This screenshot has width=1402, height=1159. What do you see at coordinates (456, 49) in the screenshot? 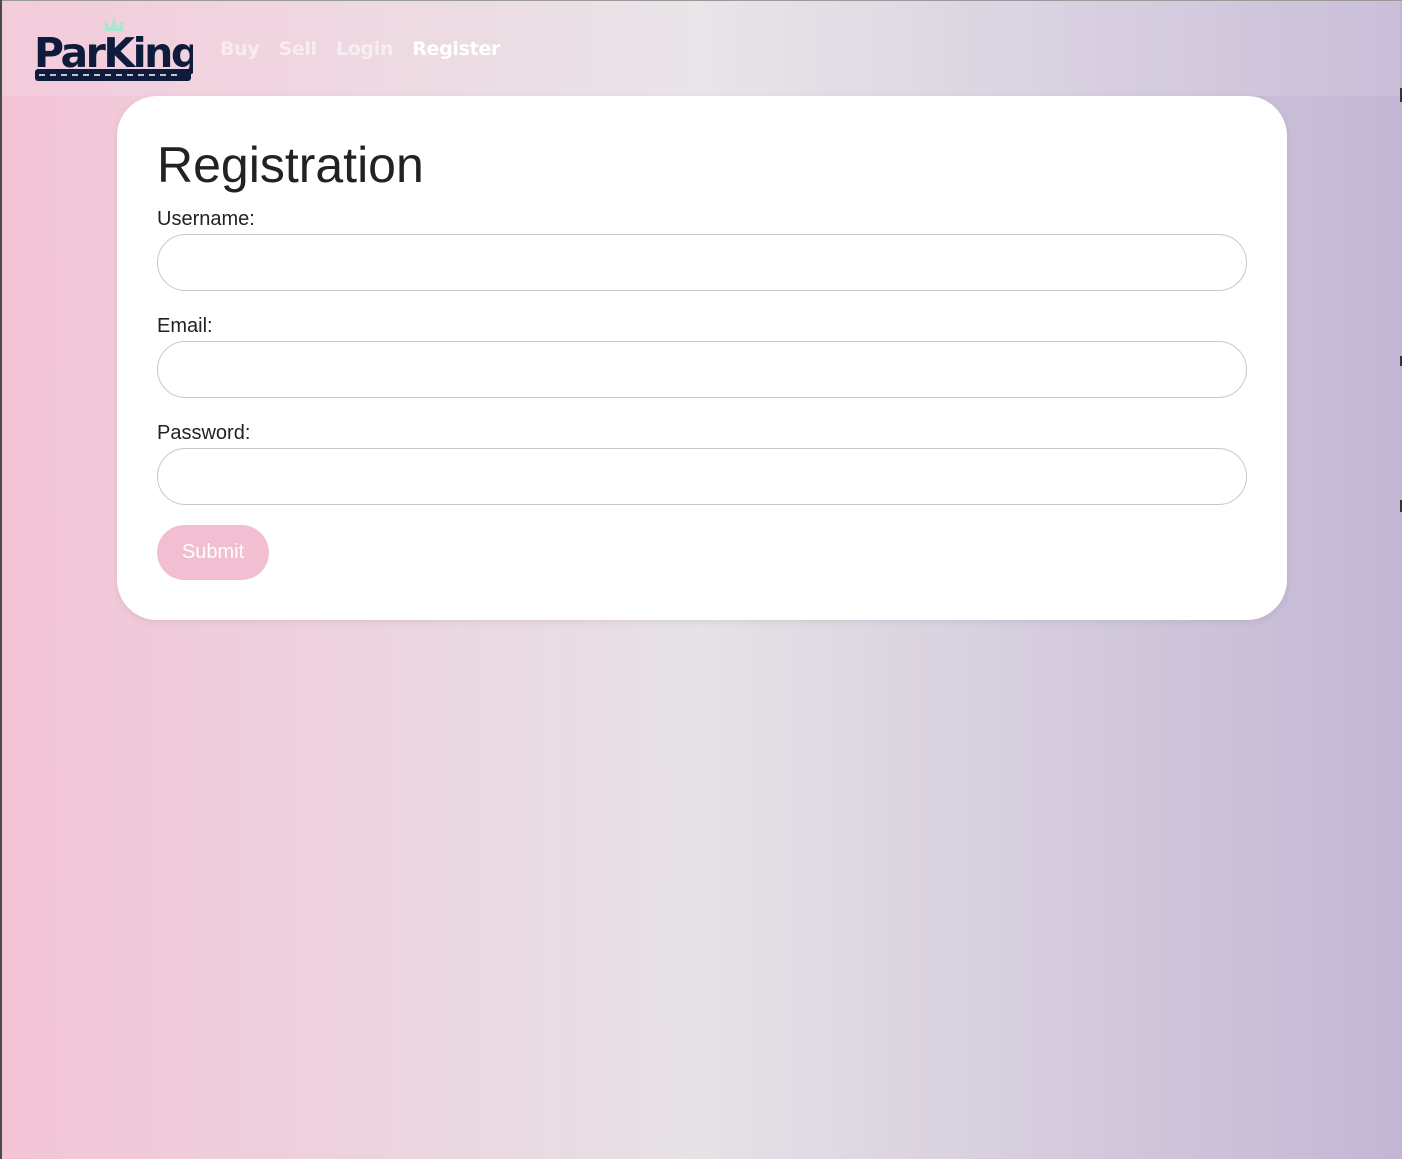
I see `nav-link-register: Register` at bounding box center [456, 49].